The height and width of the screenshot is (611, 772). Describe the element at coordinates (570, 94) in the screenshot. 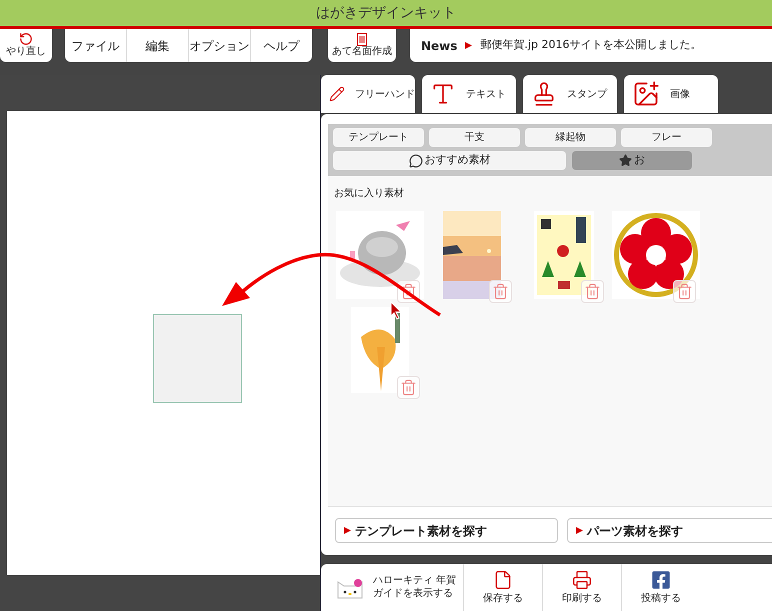

I see `tool-tab: スタンプ` at that location.